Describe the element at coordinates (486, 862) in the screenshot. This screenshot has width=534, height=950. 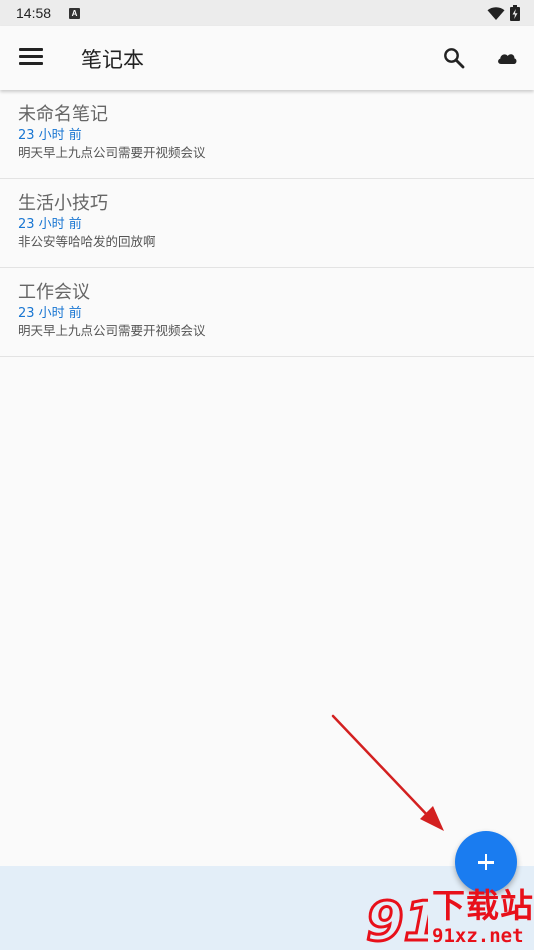
I see `add-note-button` at that location.